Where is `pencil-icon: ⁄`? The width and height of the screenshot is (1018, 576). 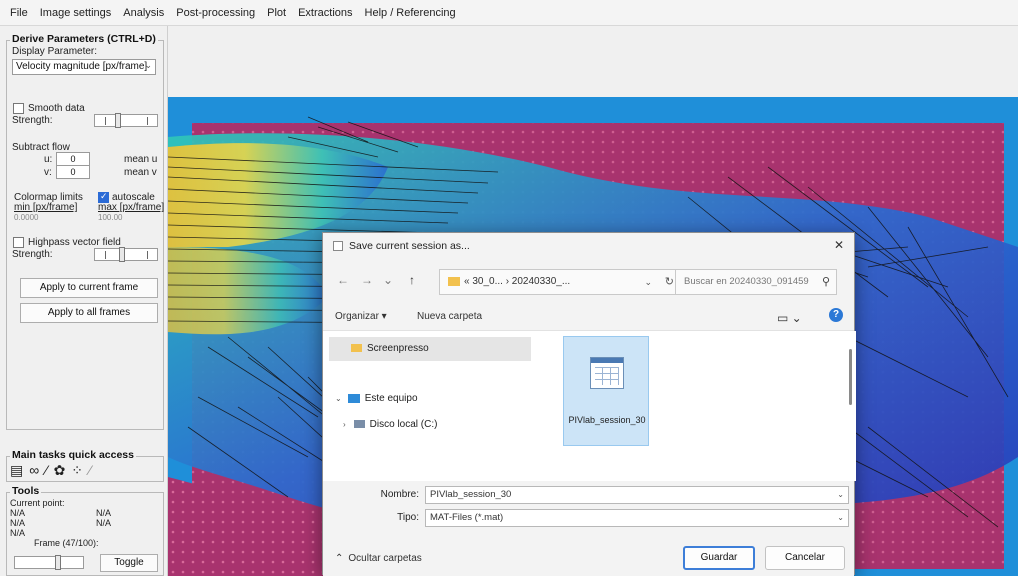
pencil-icon: ⁄ is located at coordinates (90, 470).